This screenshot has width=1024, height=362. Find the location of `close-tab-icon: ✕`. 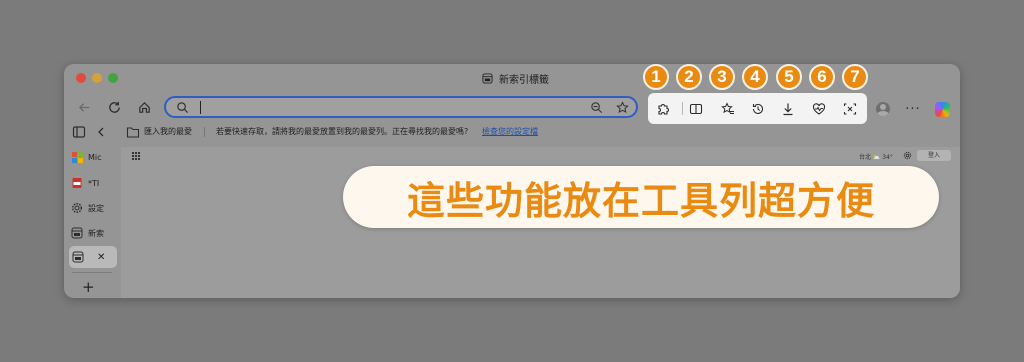

close-tab-icon: ✕ is located at coordinates (101, 257).